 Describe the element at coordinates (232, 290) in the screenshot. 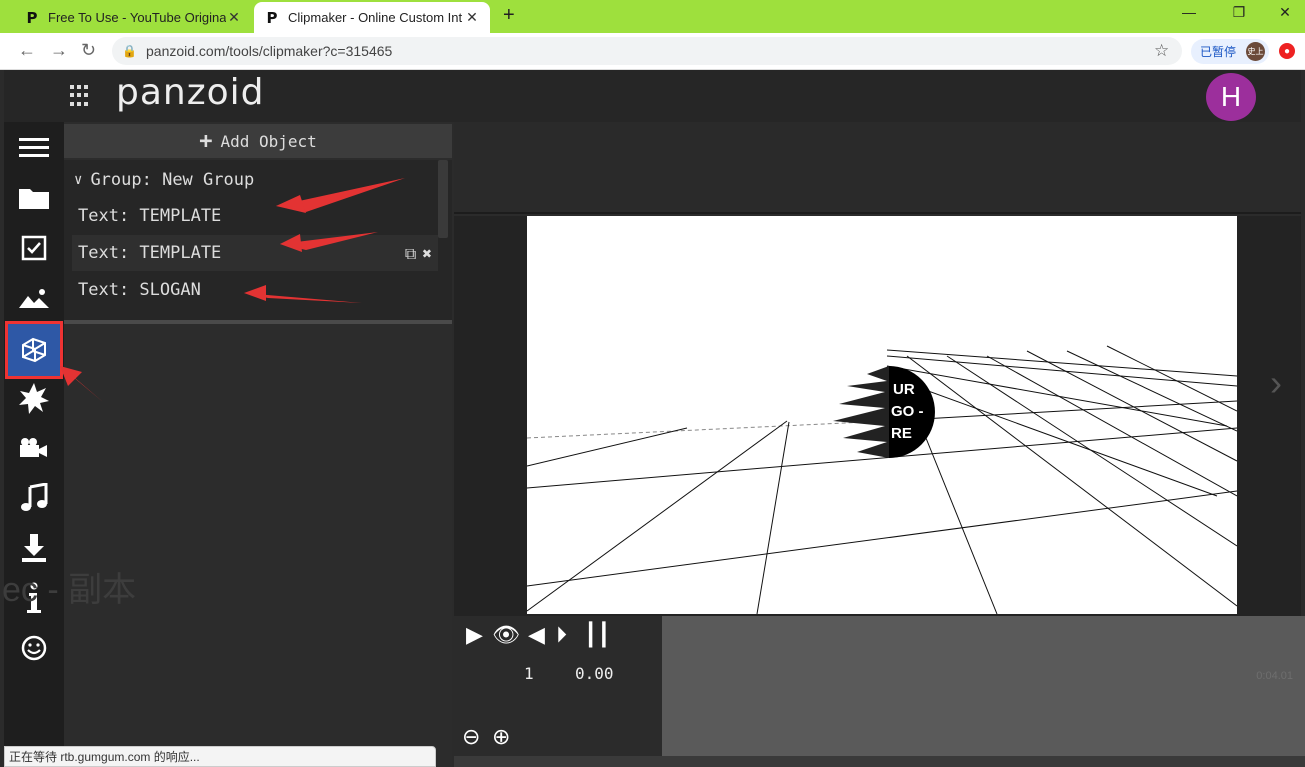

I see `annotation-arrows` at that location.